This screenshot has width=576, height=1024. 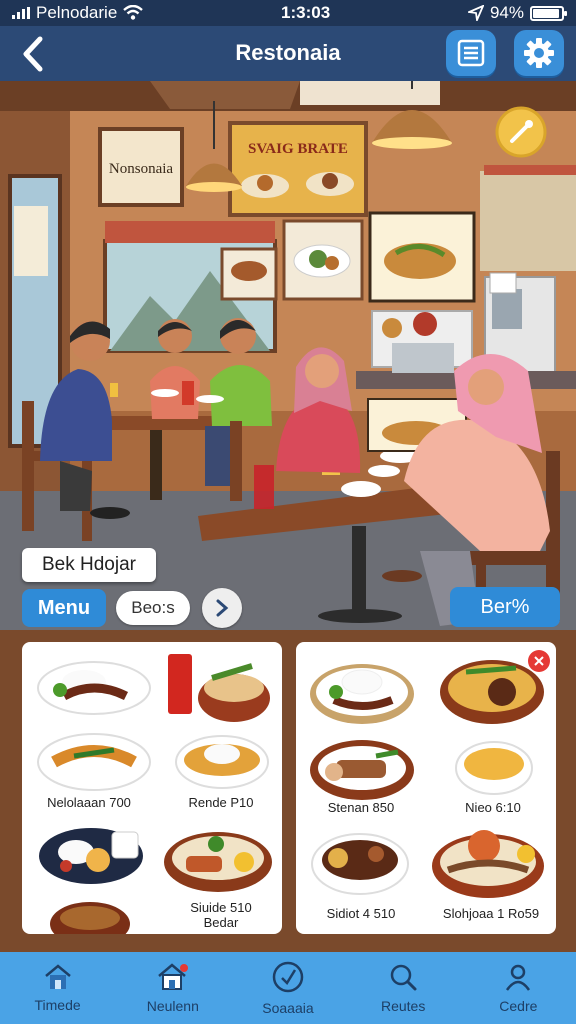 I want to click on promo-sticker: Bek Hdojar, so click(x=89, y=565).